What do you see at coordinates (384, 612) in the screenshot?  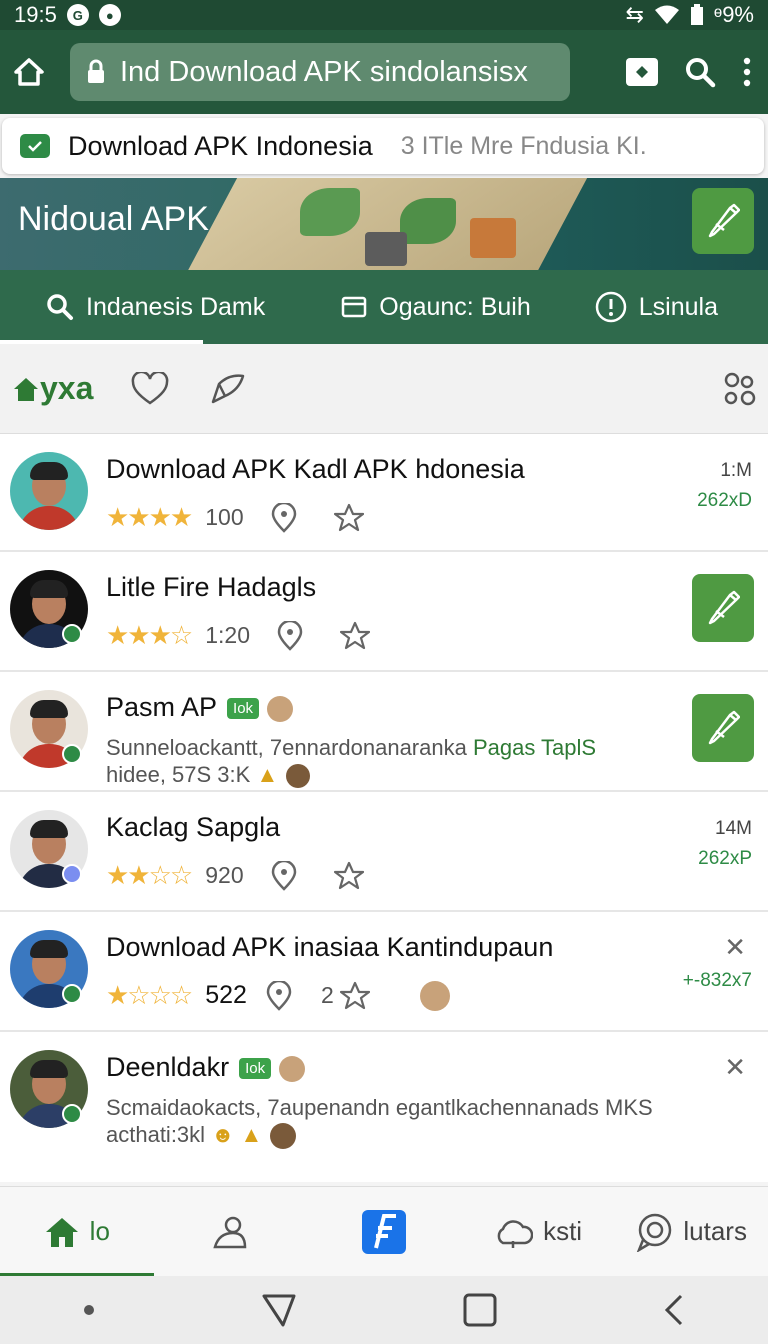 I see `list-item: Litle Fire Hadagls ★★★☆ 1:20` at bounding box center [384, 612].